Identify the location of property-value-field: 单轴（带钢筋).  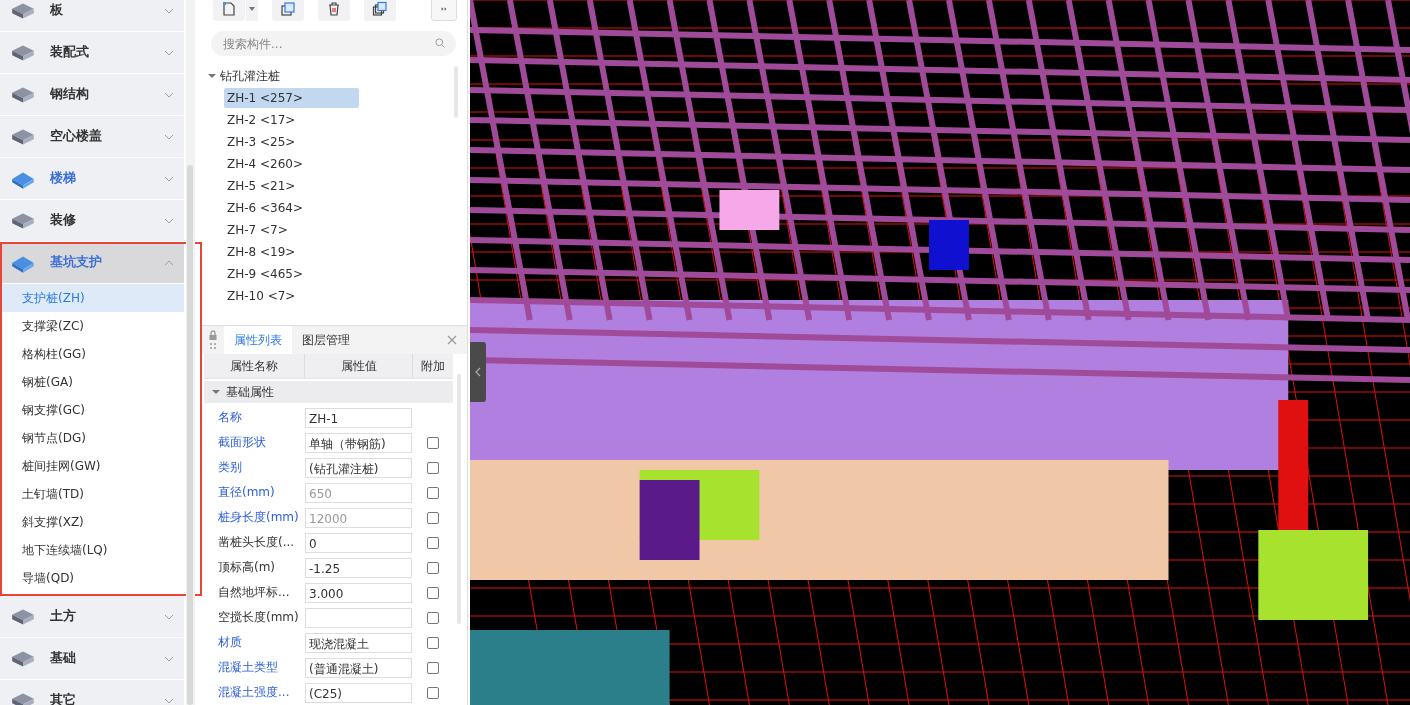
(358, 442).